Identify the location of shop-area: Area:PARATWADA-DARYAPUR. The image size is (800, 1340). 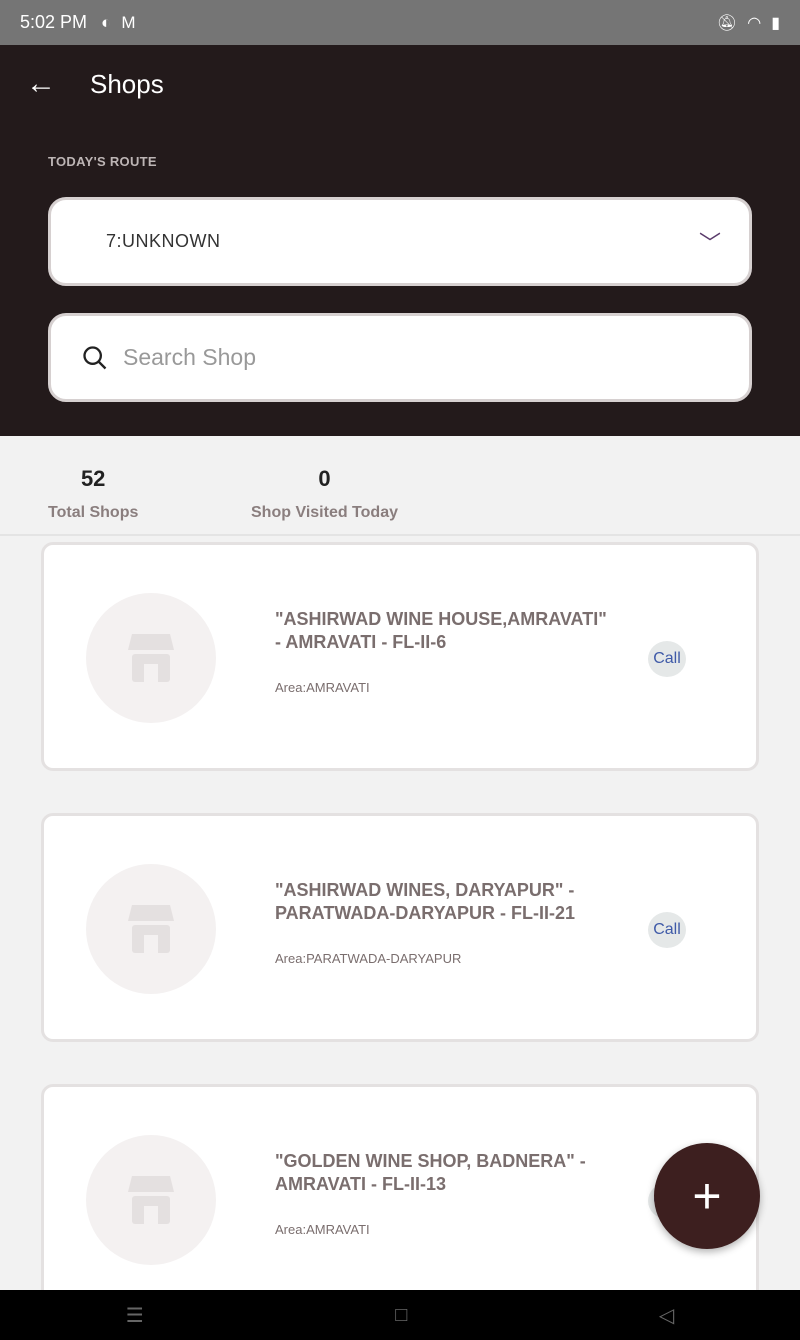
(368, 958).